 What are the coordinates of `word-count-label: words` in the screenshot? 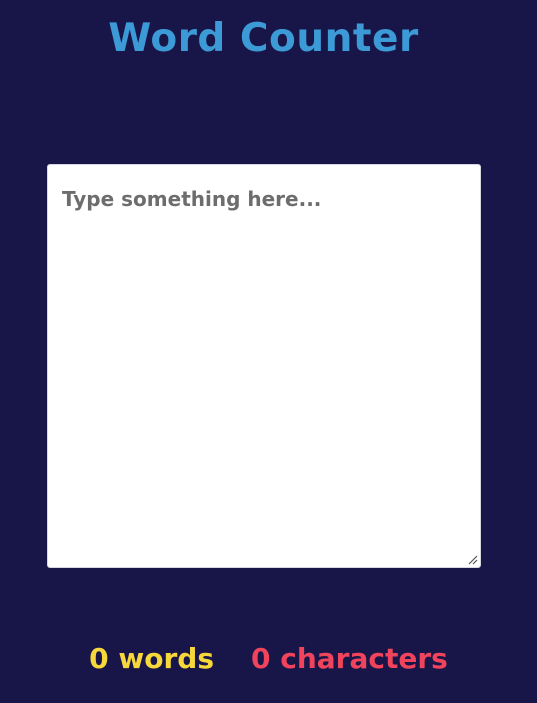 It's located at (166, 658).